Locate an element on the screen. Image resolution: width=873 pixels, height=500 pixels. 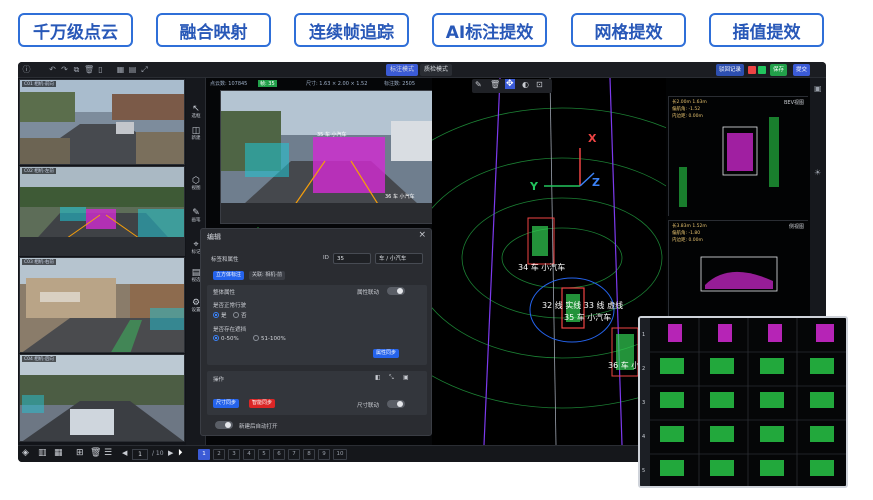
page-2: 2 is located at coordinates (219, 454).